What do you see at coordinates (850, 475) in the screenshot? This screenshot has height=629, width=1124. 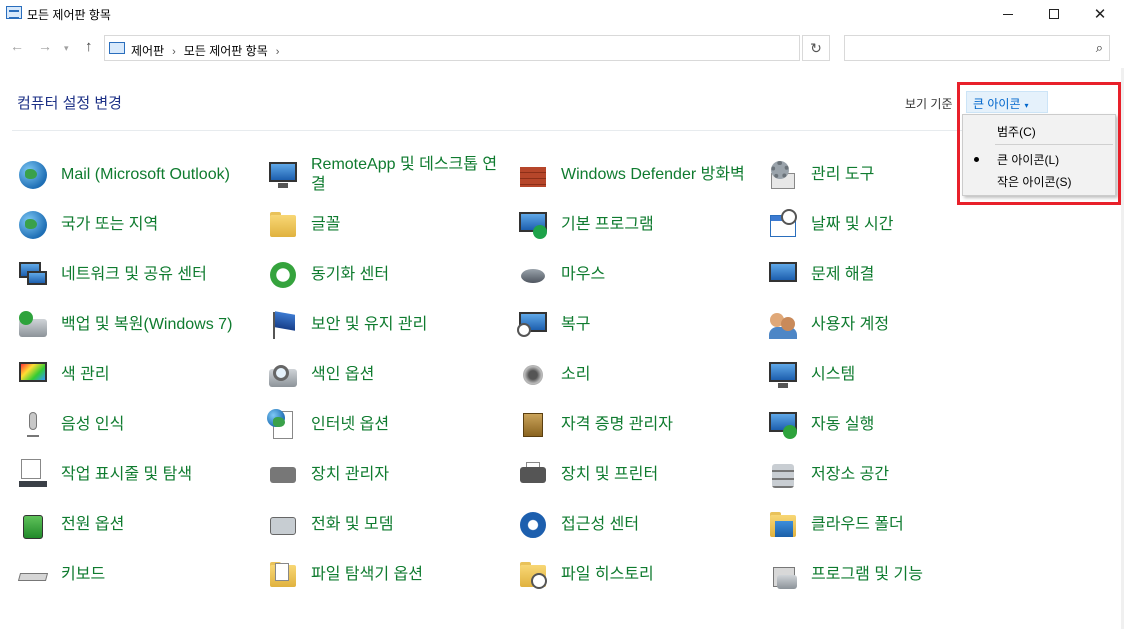 I see `control-panel-item-label: 저장소 공간` at bounding box center [850, 475].